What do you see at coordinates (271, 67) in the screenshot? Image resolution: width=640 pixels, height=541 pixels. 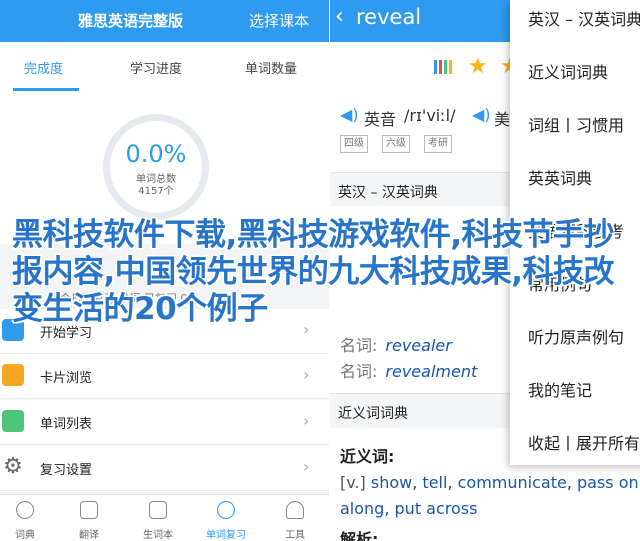 I see `tab-word-count: 单词数量` at bounding box center [271, 67].